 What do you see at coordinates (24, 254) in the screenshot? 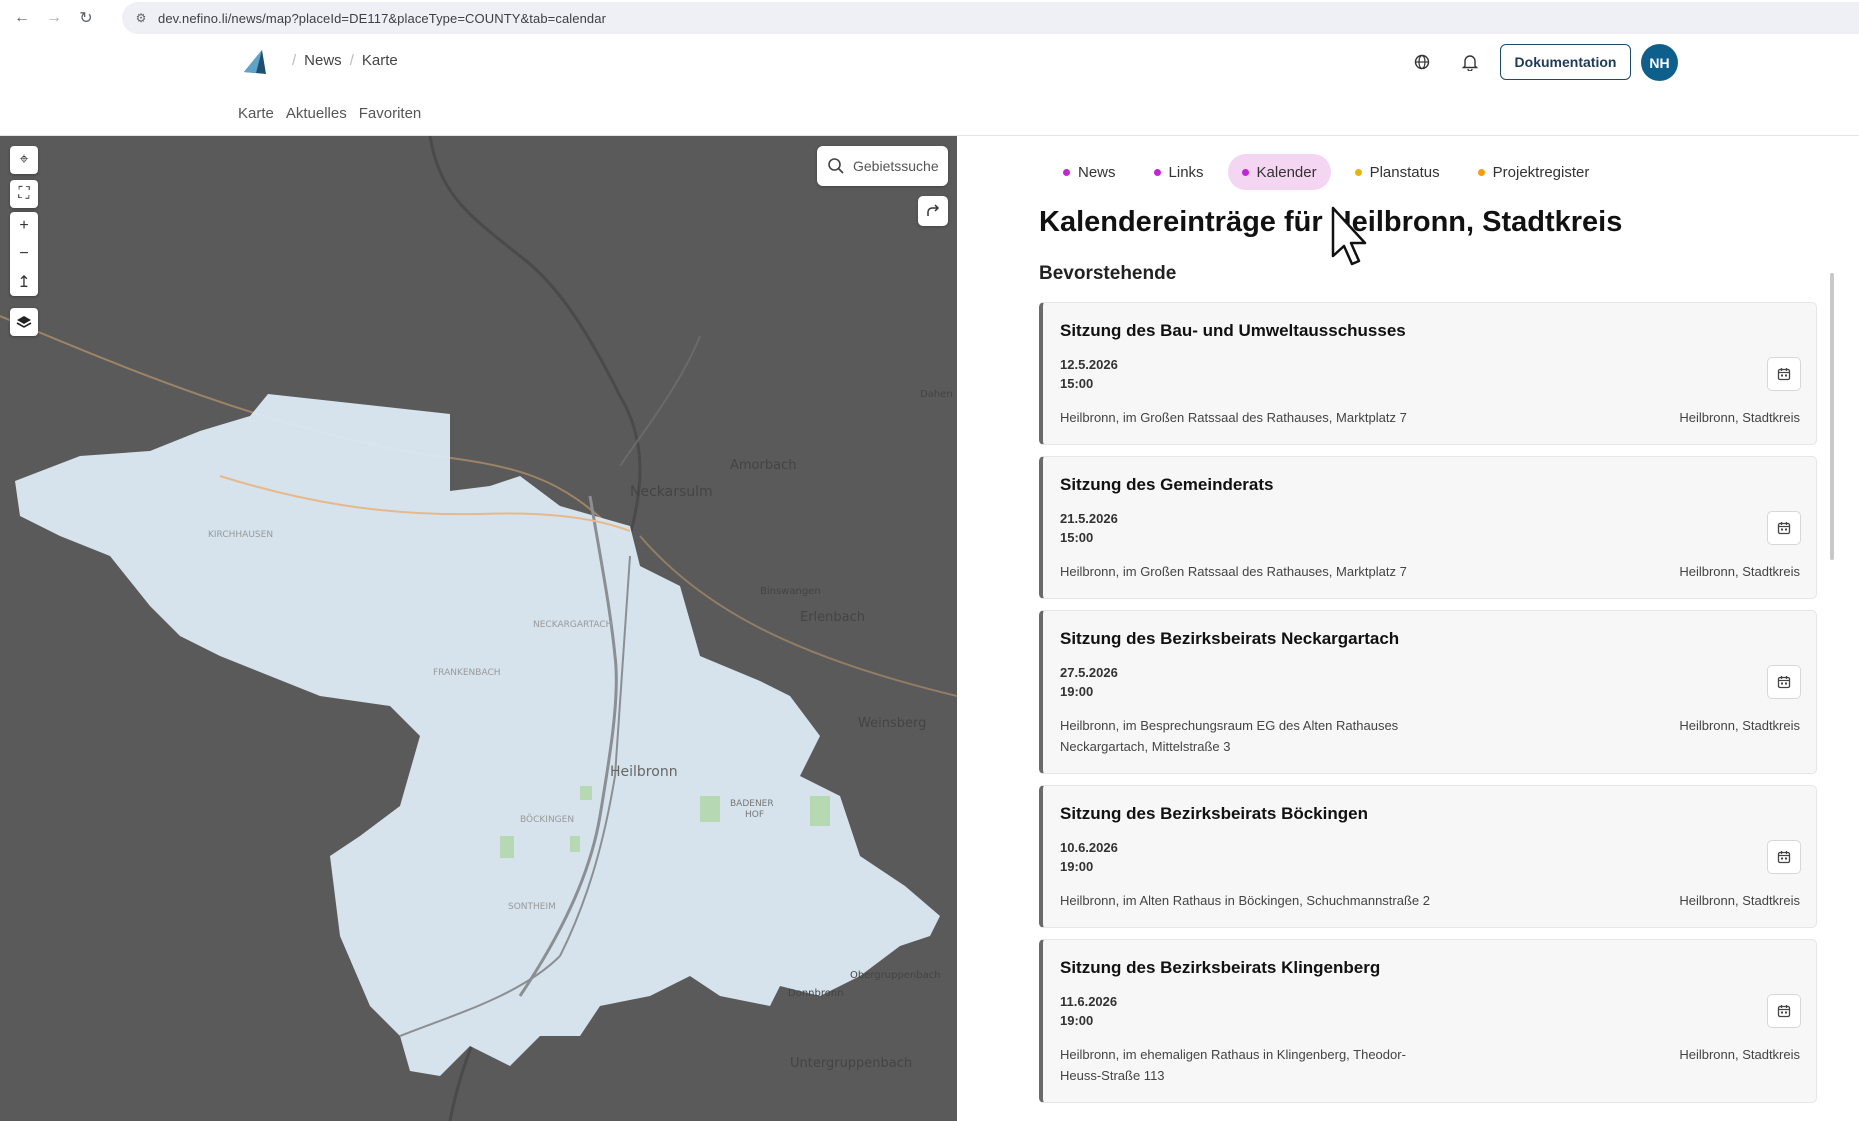
I see `zoom-out-icon: −` at bounding box center [24, 254].